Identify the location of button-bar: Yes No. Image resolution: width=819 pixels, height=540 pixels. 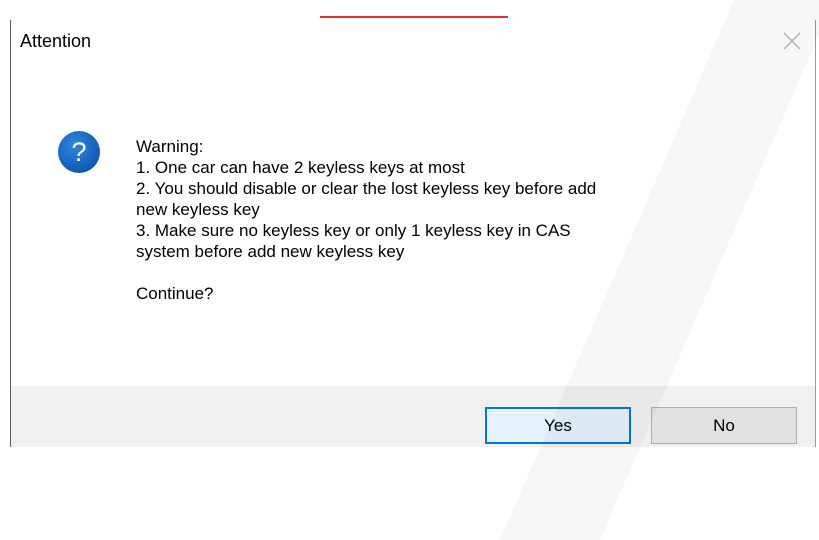
(413, 416).